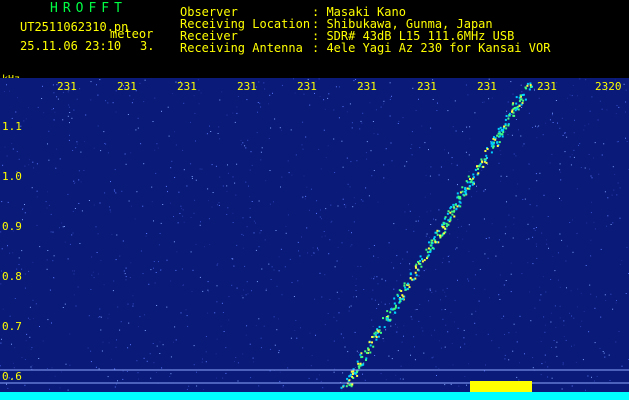 The image size is (629, 400). Describe the element at coordinates (314, 396) in the screenshot. I see `baseline-signal` at that location.